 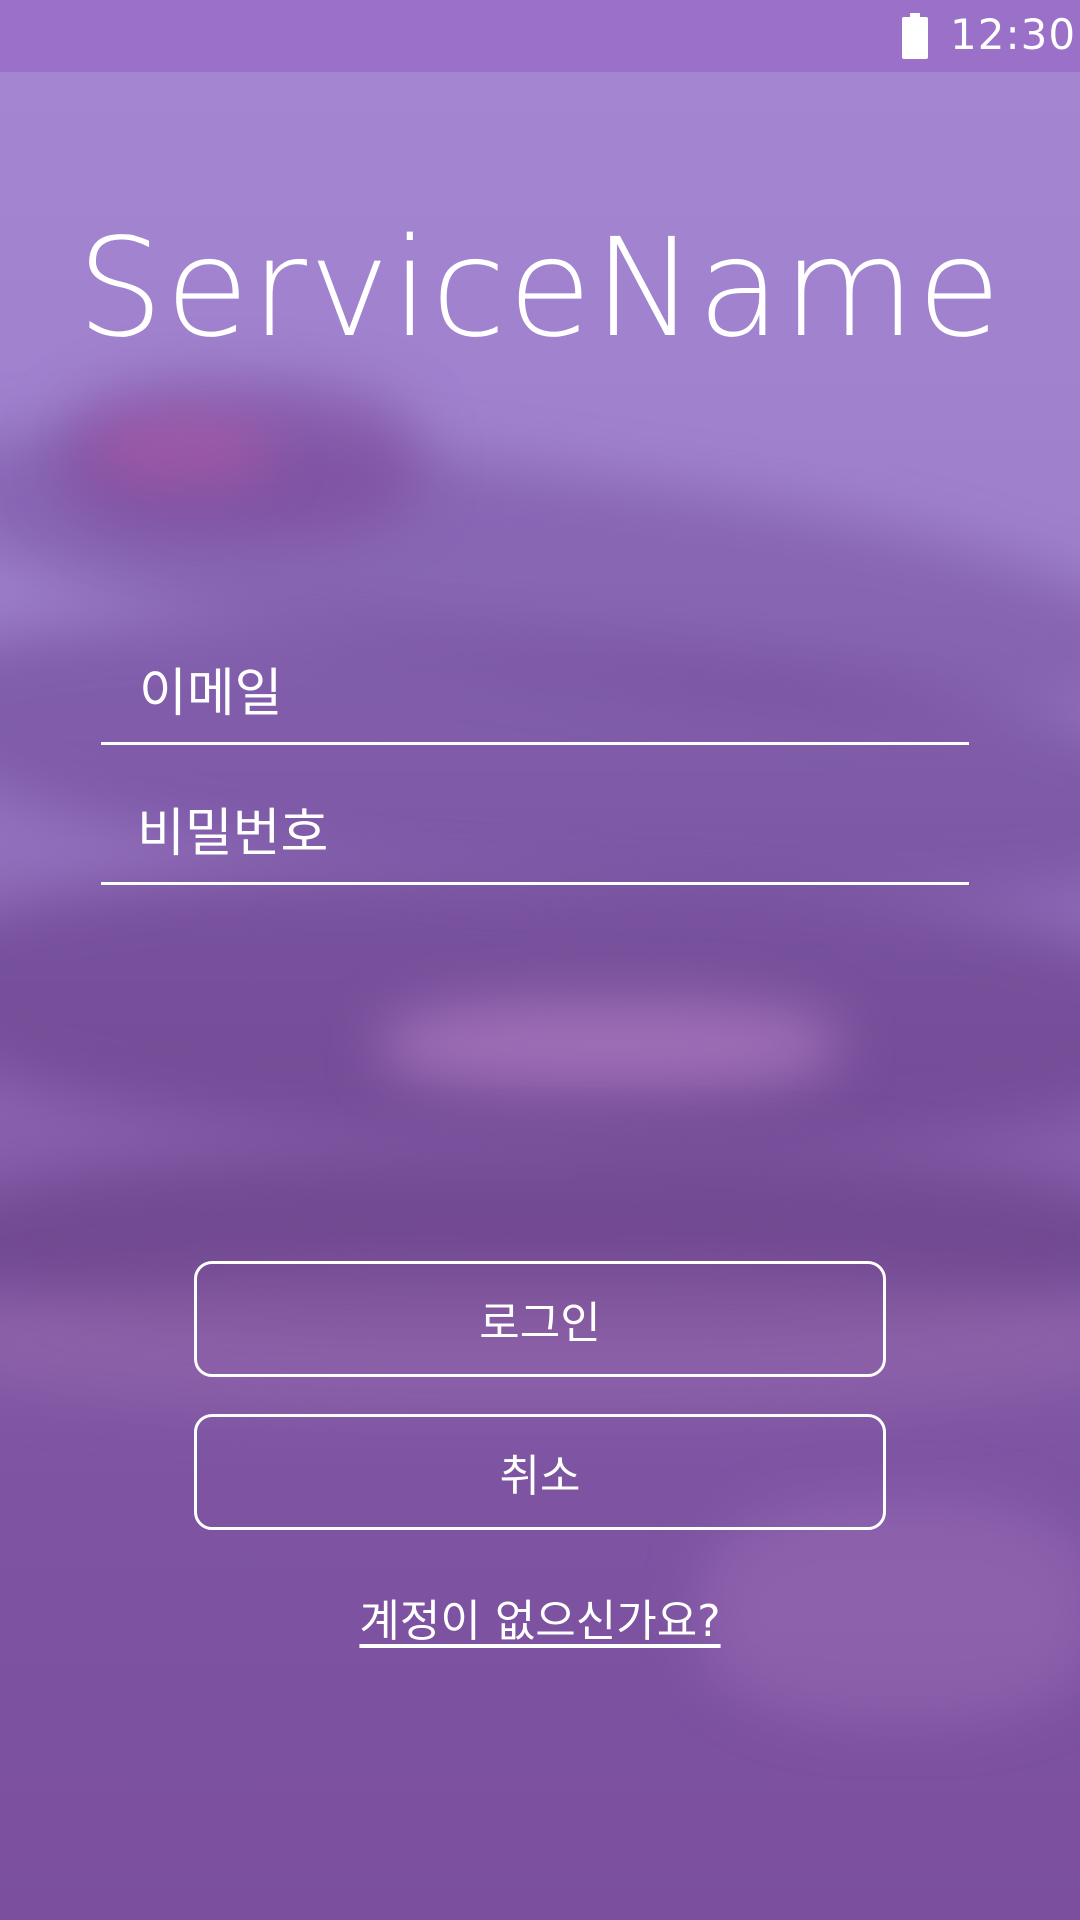 I want to click on password-field, so click(x=535, y=843).